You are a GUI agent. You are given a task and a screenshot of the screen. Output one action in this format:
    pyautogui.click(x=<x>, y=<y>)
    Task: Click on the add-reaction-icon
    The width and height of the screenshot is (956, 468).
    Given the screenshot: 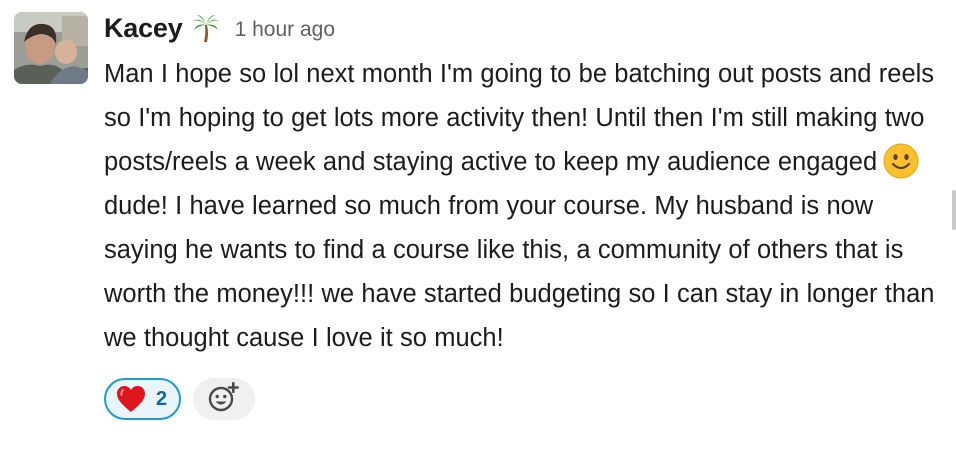 What is the action you would take?
    pyautogui.click(x=224, y=399)
    